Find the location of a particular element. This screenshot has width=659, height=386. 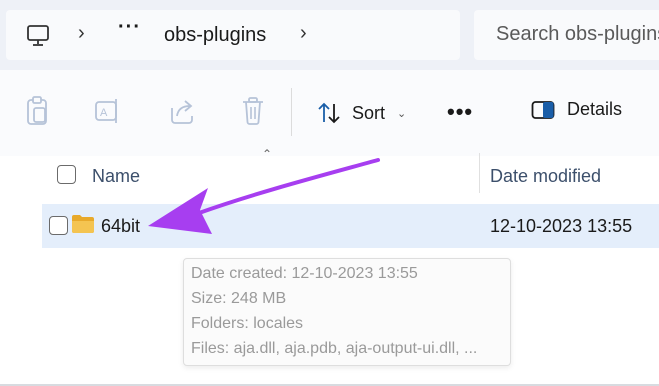

sort-button: Sort ⌄ is located at coordinates (361, 113).